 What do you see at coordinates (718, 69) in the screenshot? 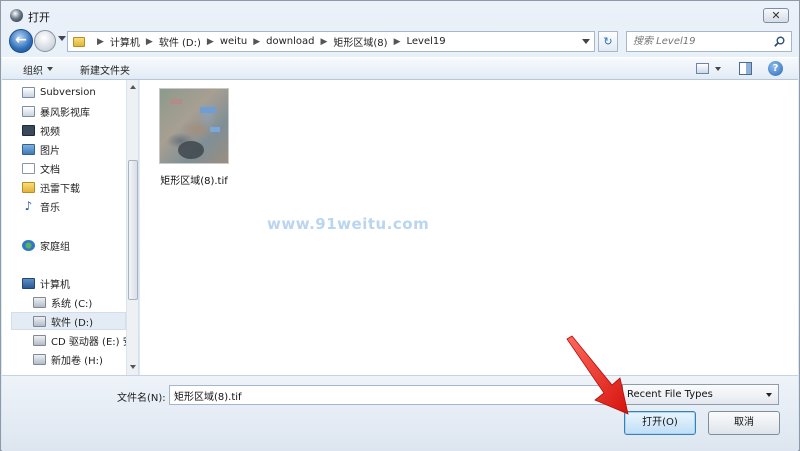
I see `view-options-chevron-icon` at bounding box center [718, 69].